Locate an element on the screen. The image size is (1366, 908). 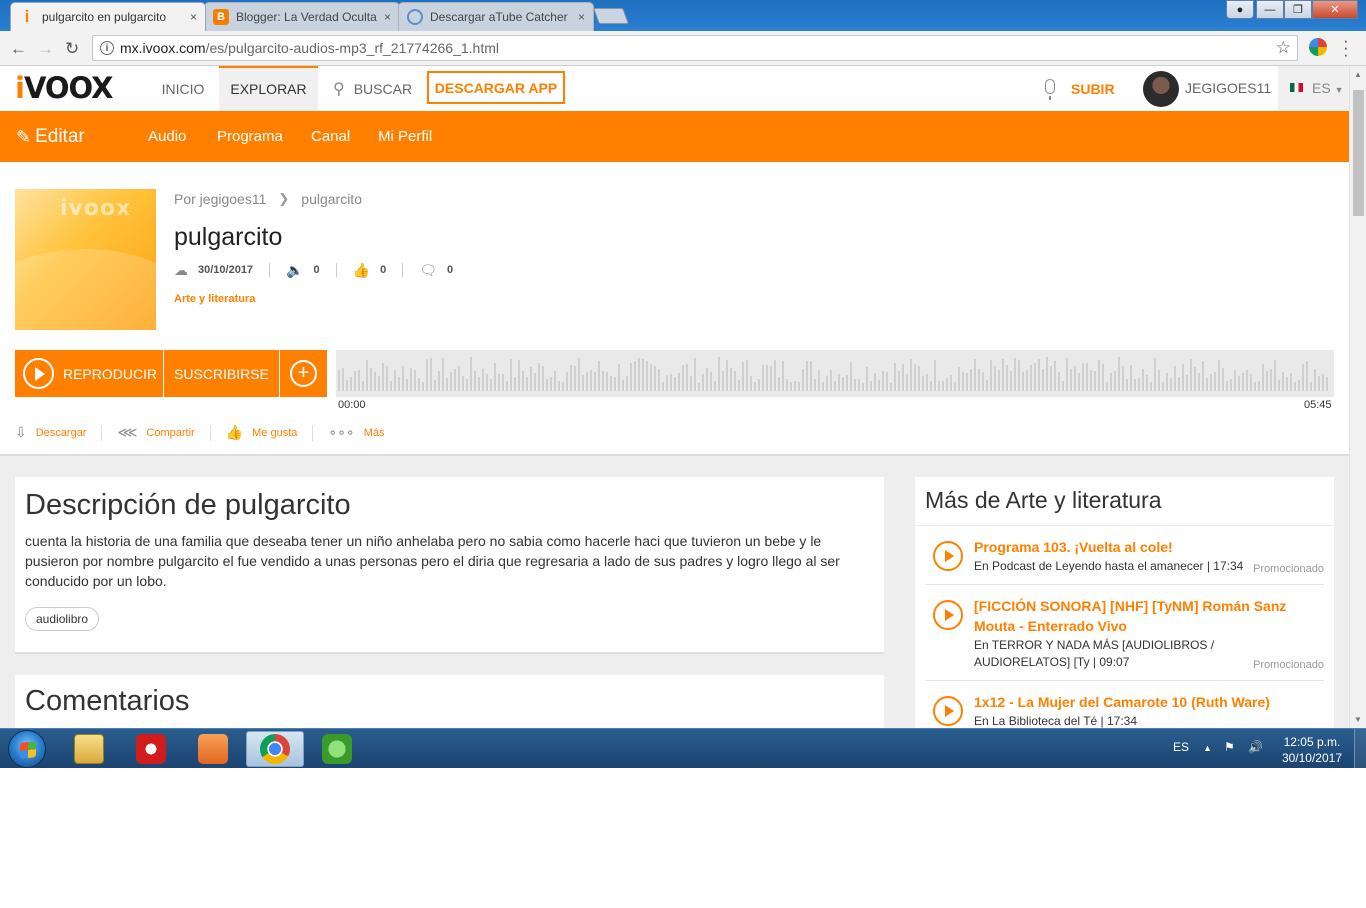
username-menu: JEGIGOES11 is located at coordinates (1228, 88).